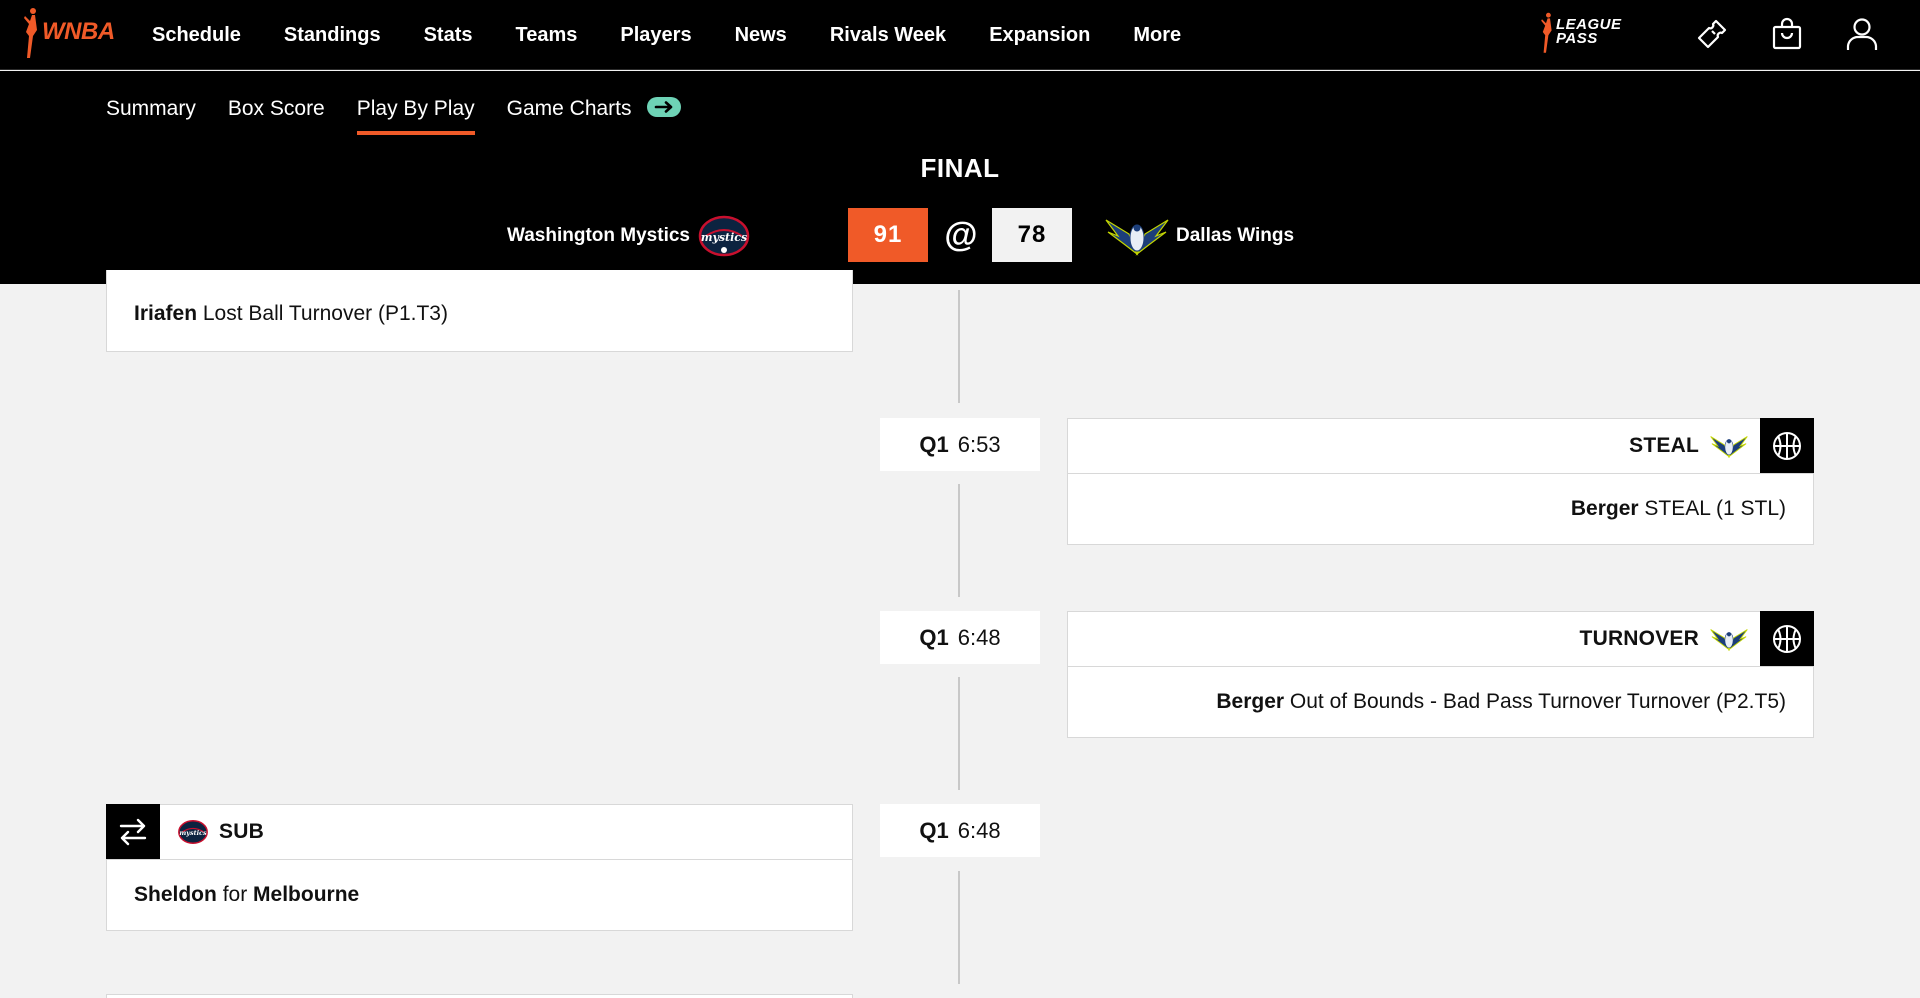 Image resolution: width=1920 pixels, height=998 pixels. I want to click on play-text: STEAL (1 STL), so click(1715, 508).